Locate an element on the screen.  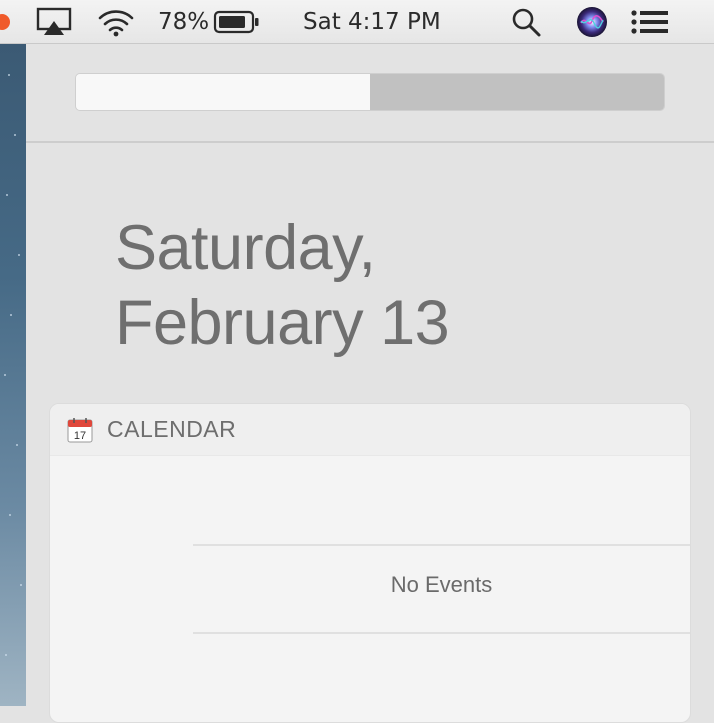
battery-status: 78% is located at coordinates (183, 22).